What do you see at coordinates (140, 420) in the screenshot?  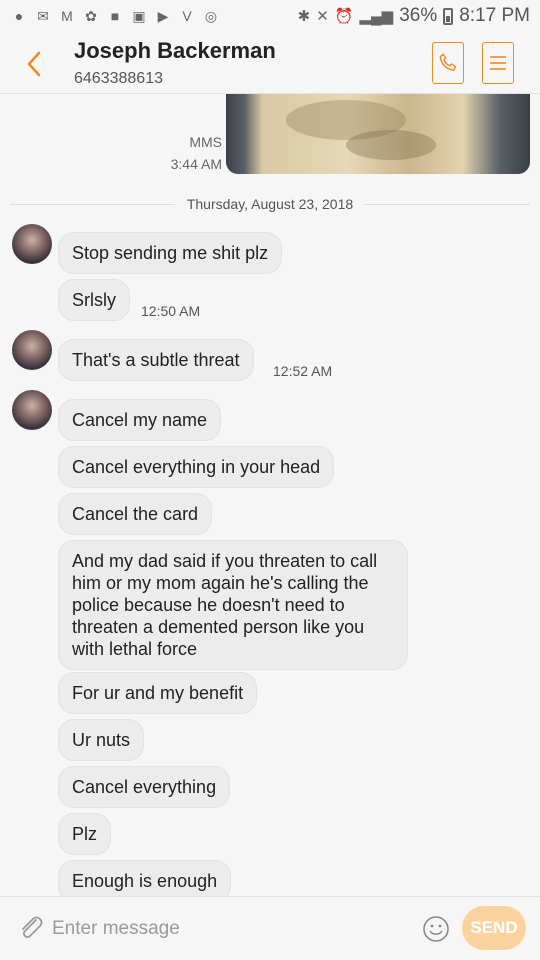 I see `message-bubble: Cancel my name` at bounding box center [140, 420].